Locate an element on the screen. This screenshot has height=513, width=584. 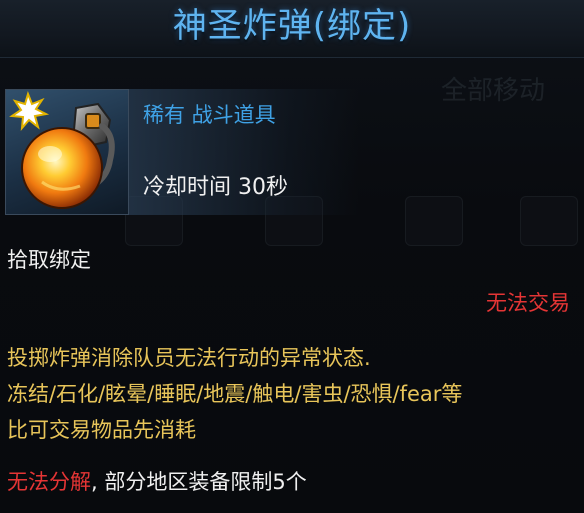
background-move-all-label: 全部移动 is located at coordinates (493, 91).